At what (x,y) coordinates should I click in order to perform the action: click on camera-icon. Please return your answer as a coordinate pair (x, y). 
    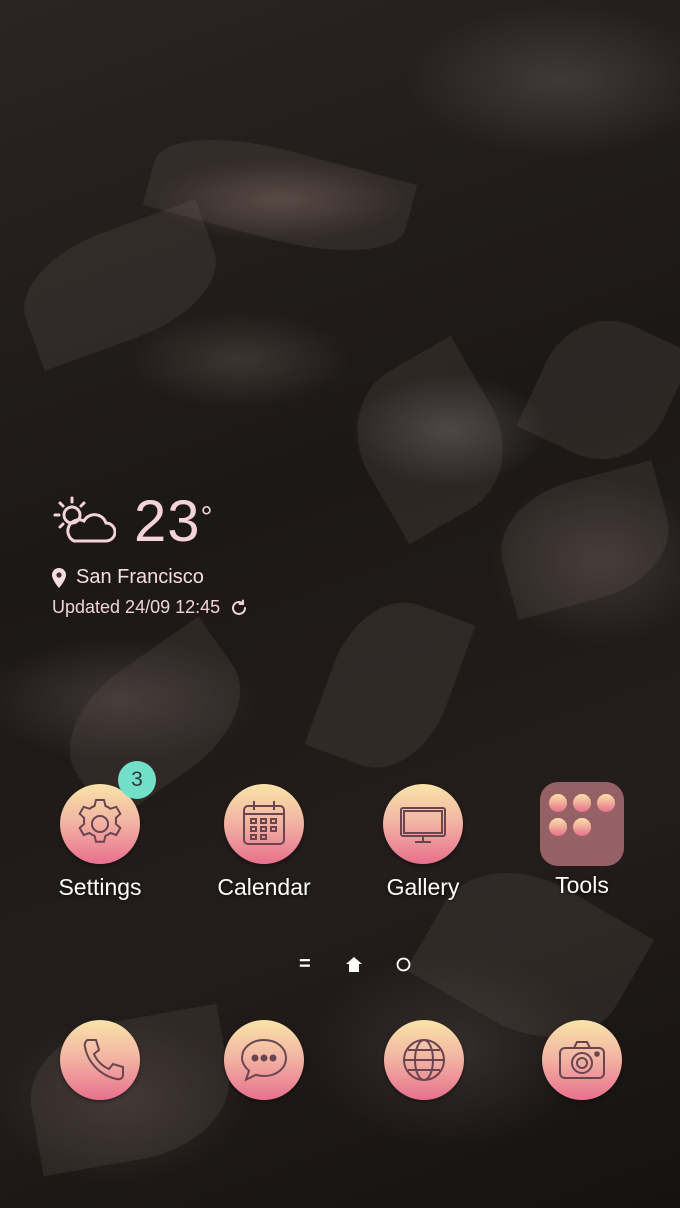
    Looking at the image, I should click on (582, 1060).